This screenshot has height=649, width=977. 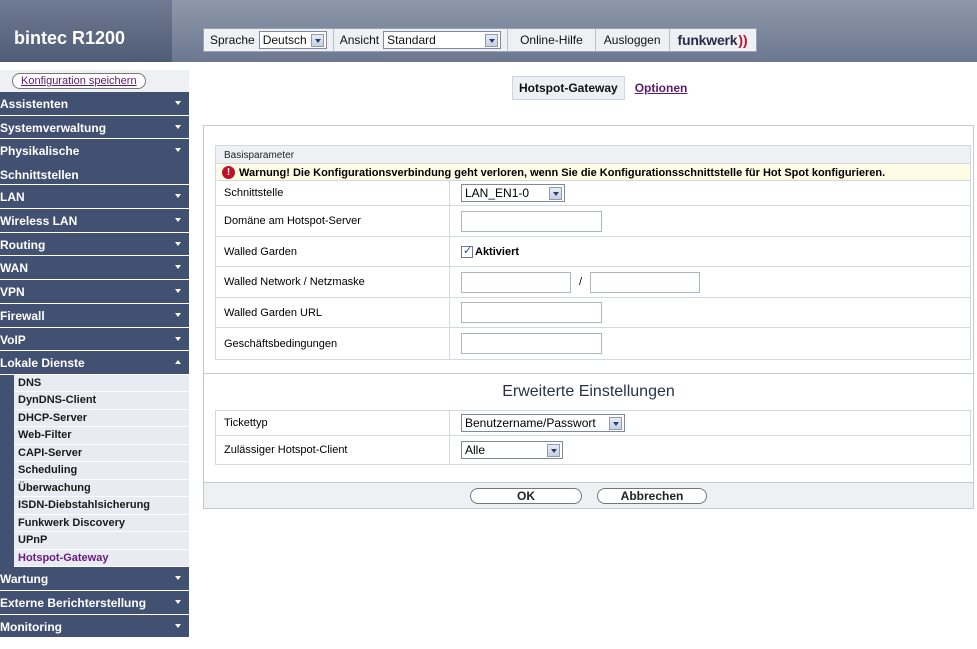 I want to click on interface-select: LAN_EN1-0, so click(x=513, y=193).